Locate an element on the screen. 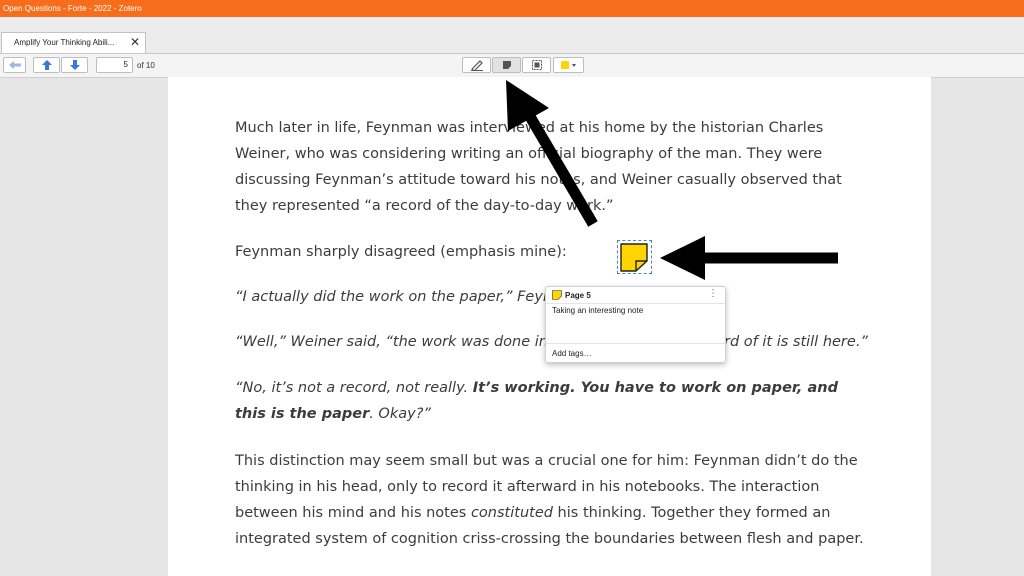  callout-arrows is located at coordinates (672, 180).